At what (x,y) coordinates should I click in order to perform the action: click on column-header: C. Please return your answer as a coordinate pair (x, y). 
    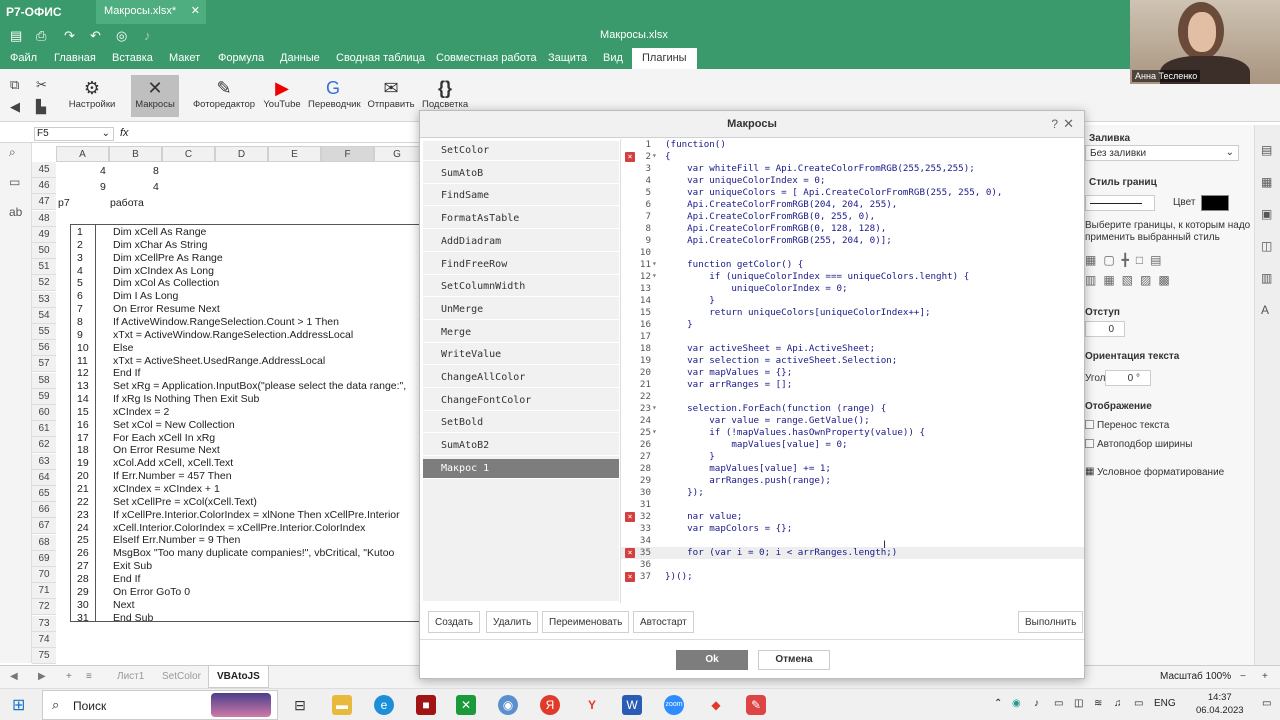
    Looking at the image, I should click on (188, 154).